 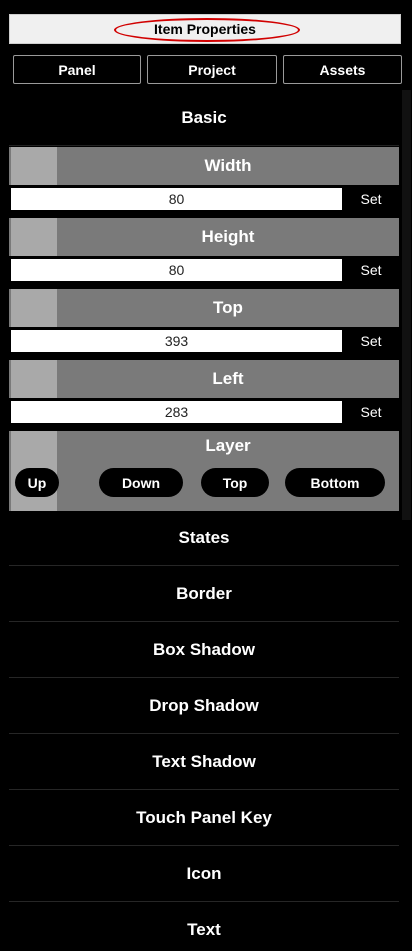 I want to click on height-set-button: Set, so click(x=371, y=270).